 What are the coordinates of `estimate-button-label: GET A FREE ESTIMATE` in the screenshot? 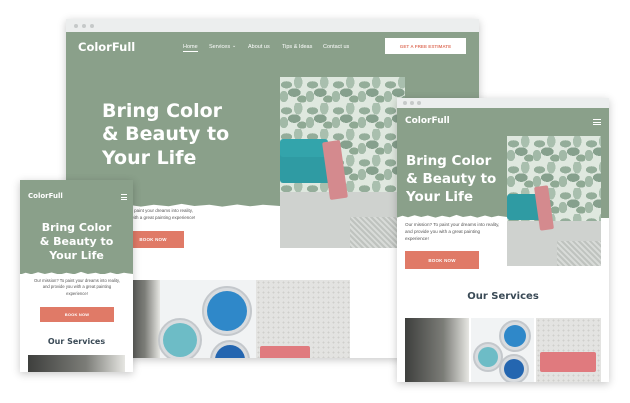 It's located at (425, 46).